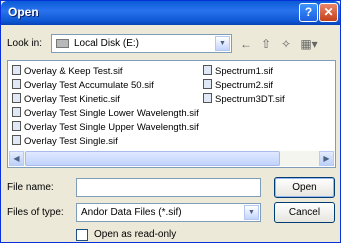  Describe the element at coordinates (35, 212) in the screenshot. I see `files-of-type-label: Files of type:` at that location.